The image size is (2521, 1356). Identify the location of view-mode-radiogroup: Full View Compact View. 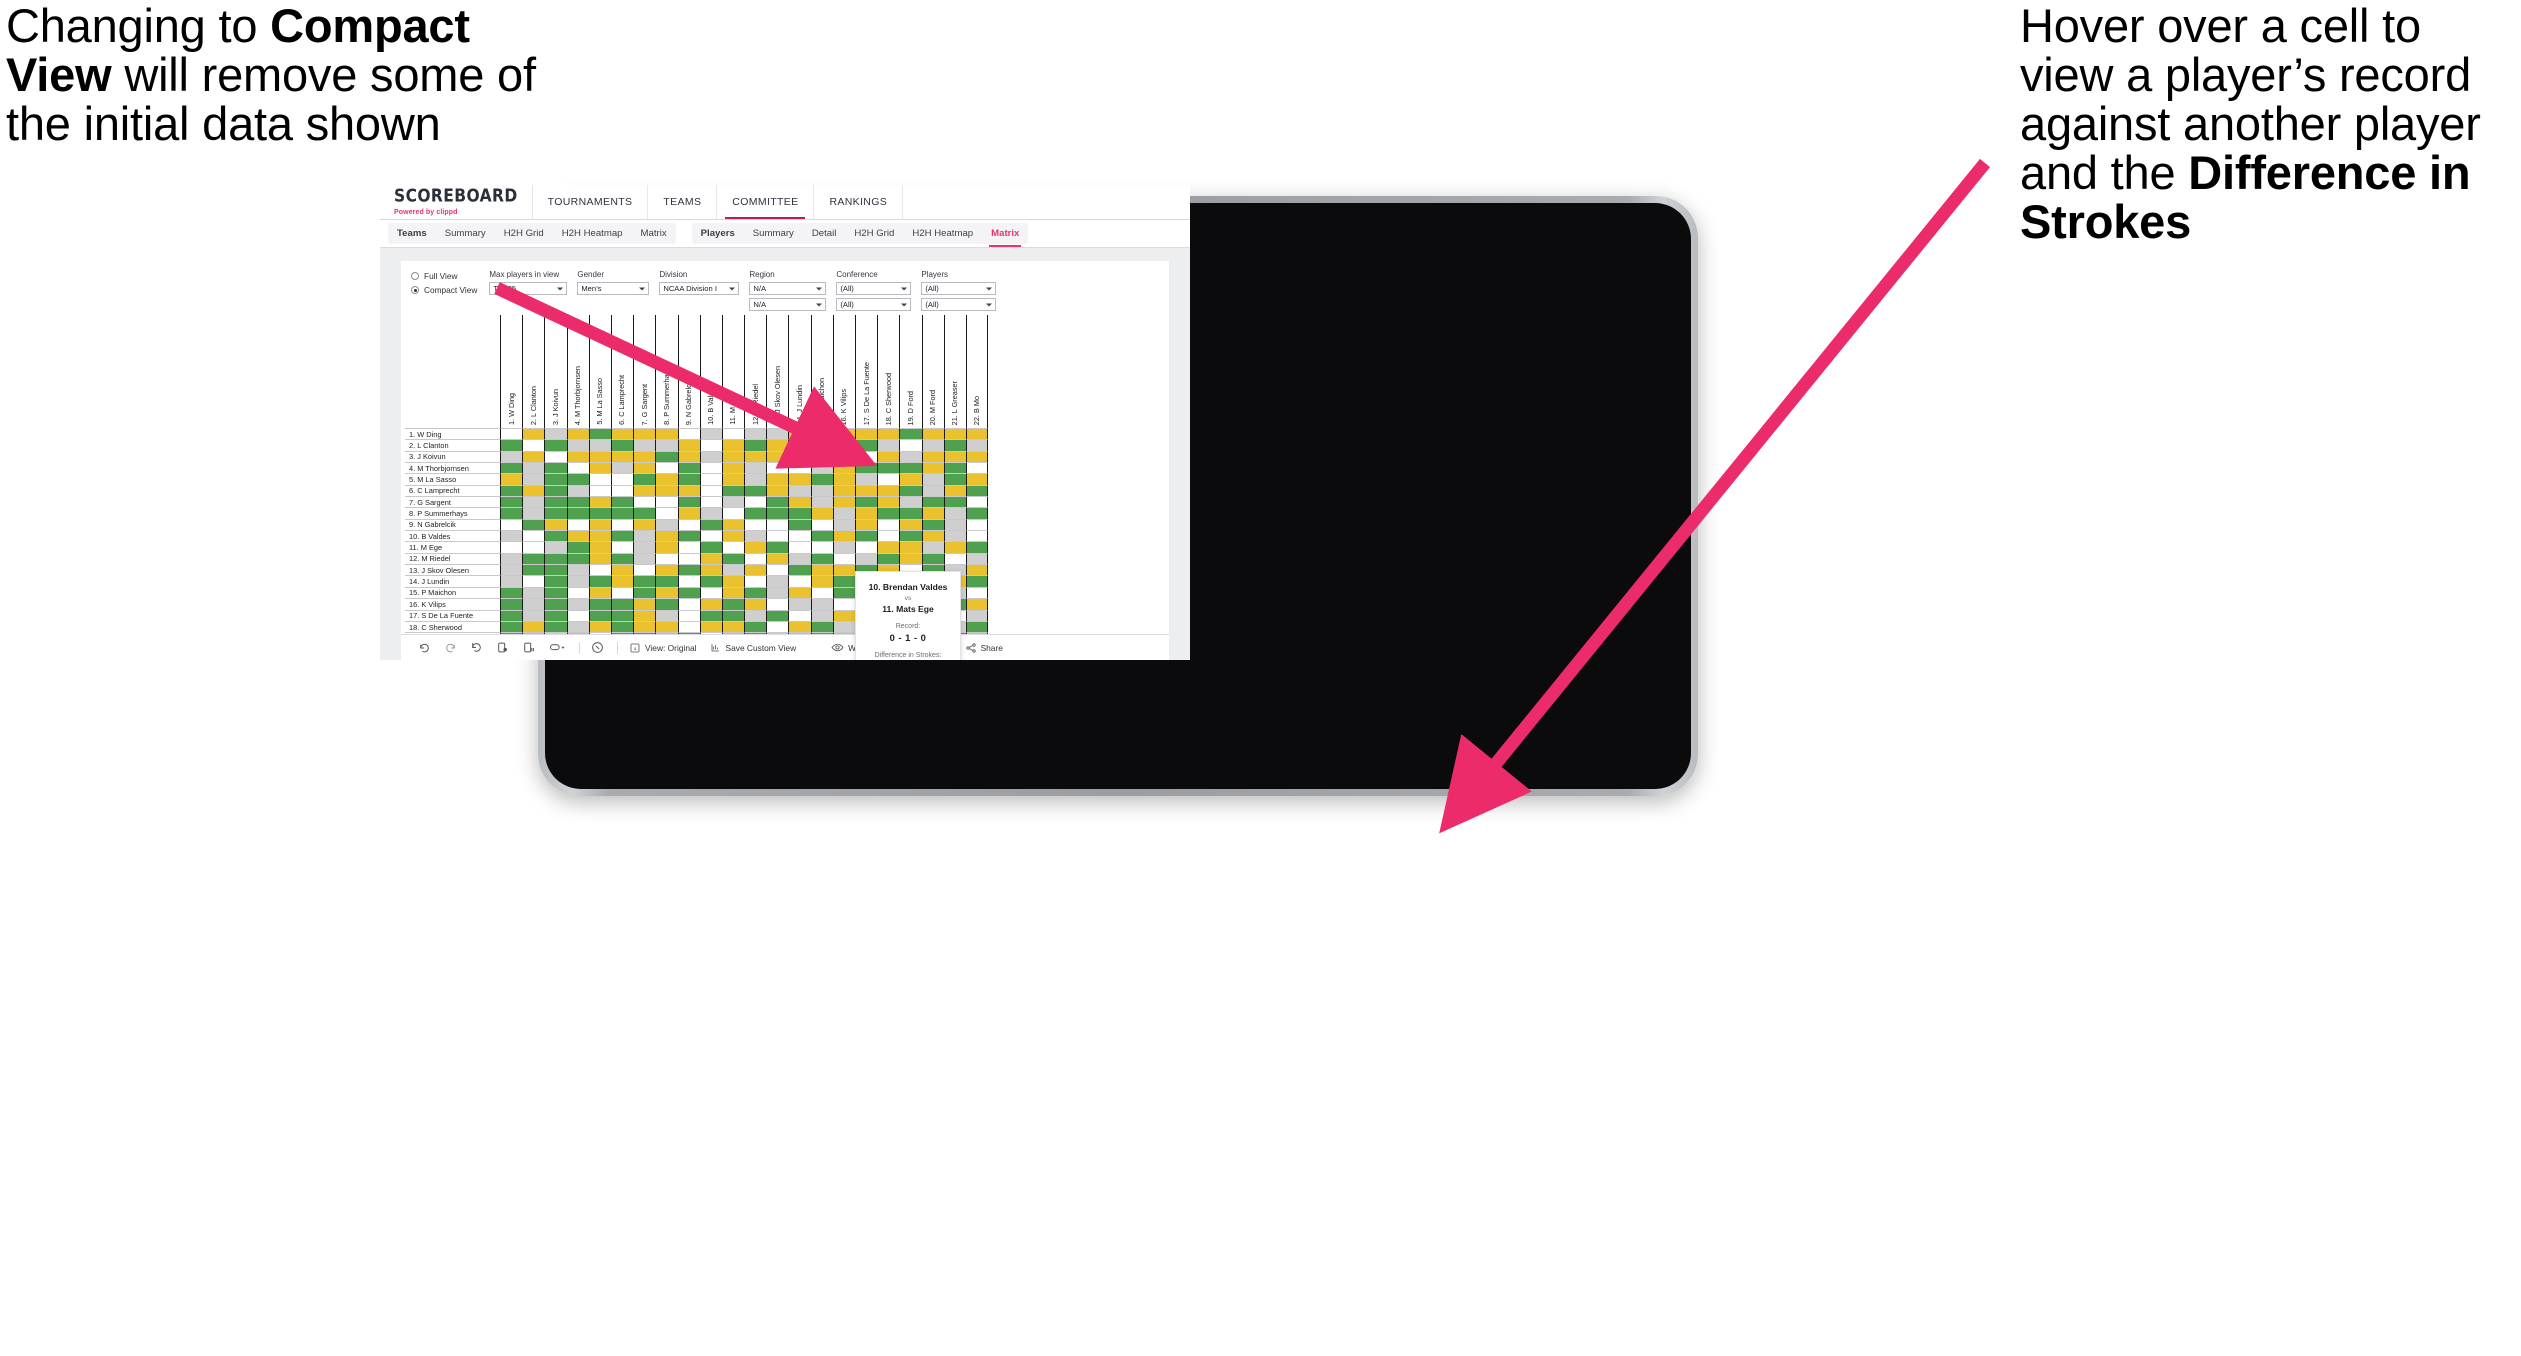
(444, 290).